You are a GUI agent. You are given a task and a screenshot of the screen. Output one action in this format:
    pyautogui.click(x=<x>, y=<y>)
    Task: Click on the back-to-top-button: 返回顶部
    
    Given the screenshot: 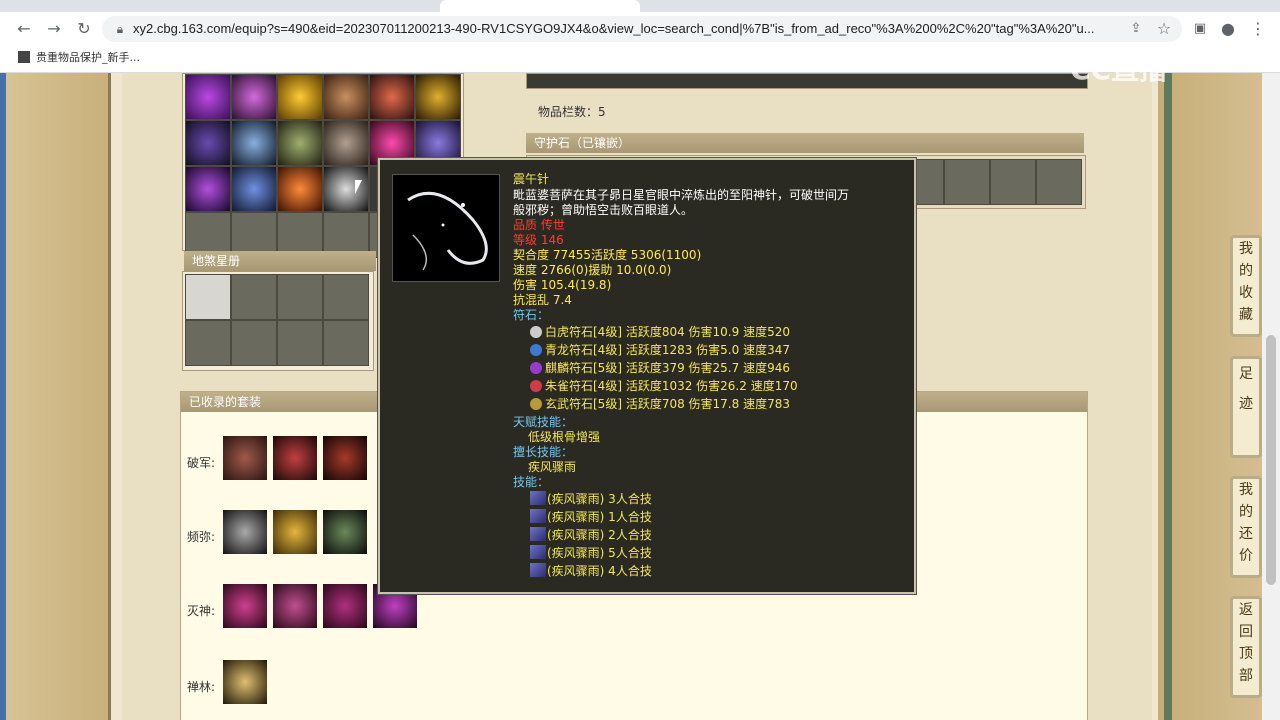 What is the action you would take?
    pyautogui.click(x=1246, y=647)
    